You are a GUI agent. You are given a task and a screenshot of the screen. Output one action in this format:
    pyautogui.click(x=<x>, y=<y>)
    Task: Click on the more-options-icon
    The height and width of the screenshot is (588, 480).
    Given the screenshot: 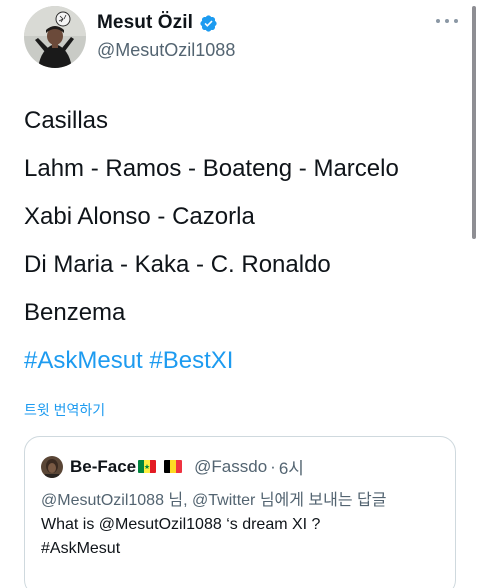 What is the action you would take?
    pyautogui.click(x=447, y=21)
    